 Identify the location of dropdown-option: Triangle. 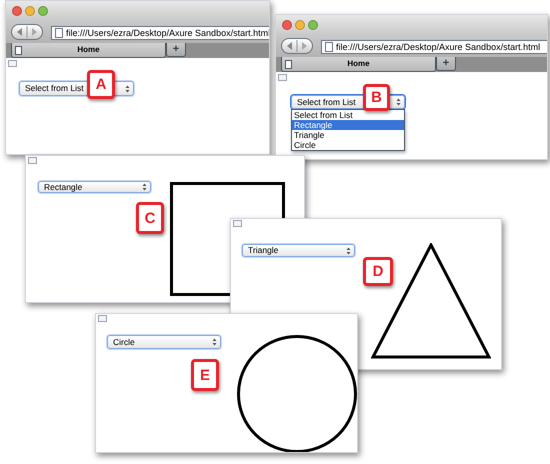
(348, 135).